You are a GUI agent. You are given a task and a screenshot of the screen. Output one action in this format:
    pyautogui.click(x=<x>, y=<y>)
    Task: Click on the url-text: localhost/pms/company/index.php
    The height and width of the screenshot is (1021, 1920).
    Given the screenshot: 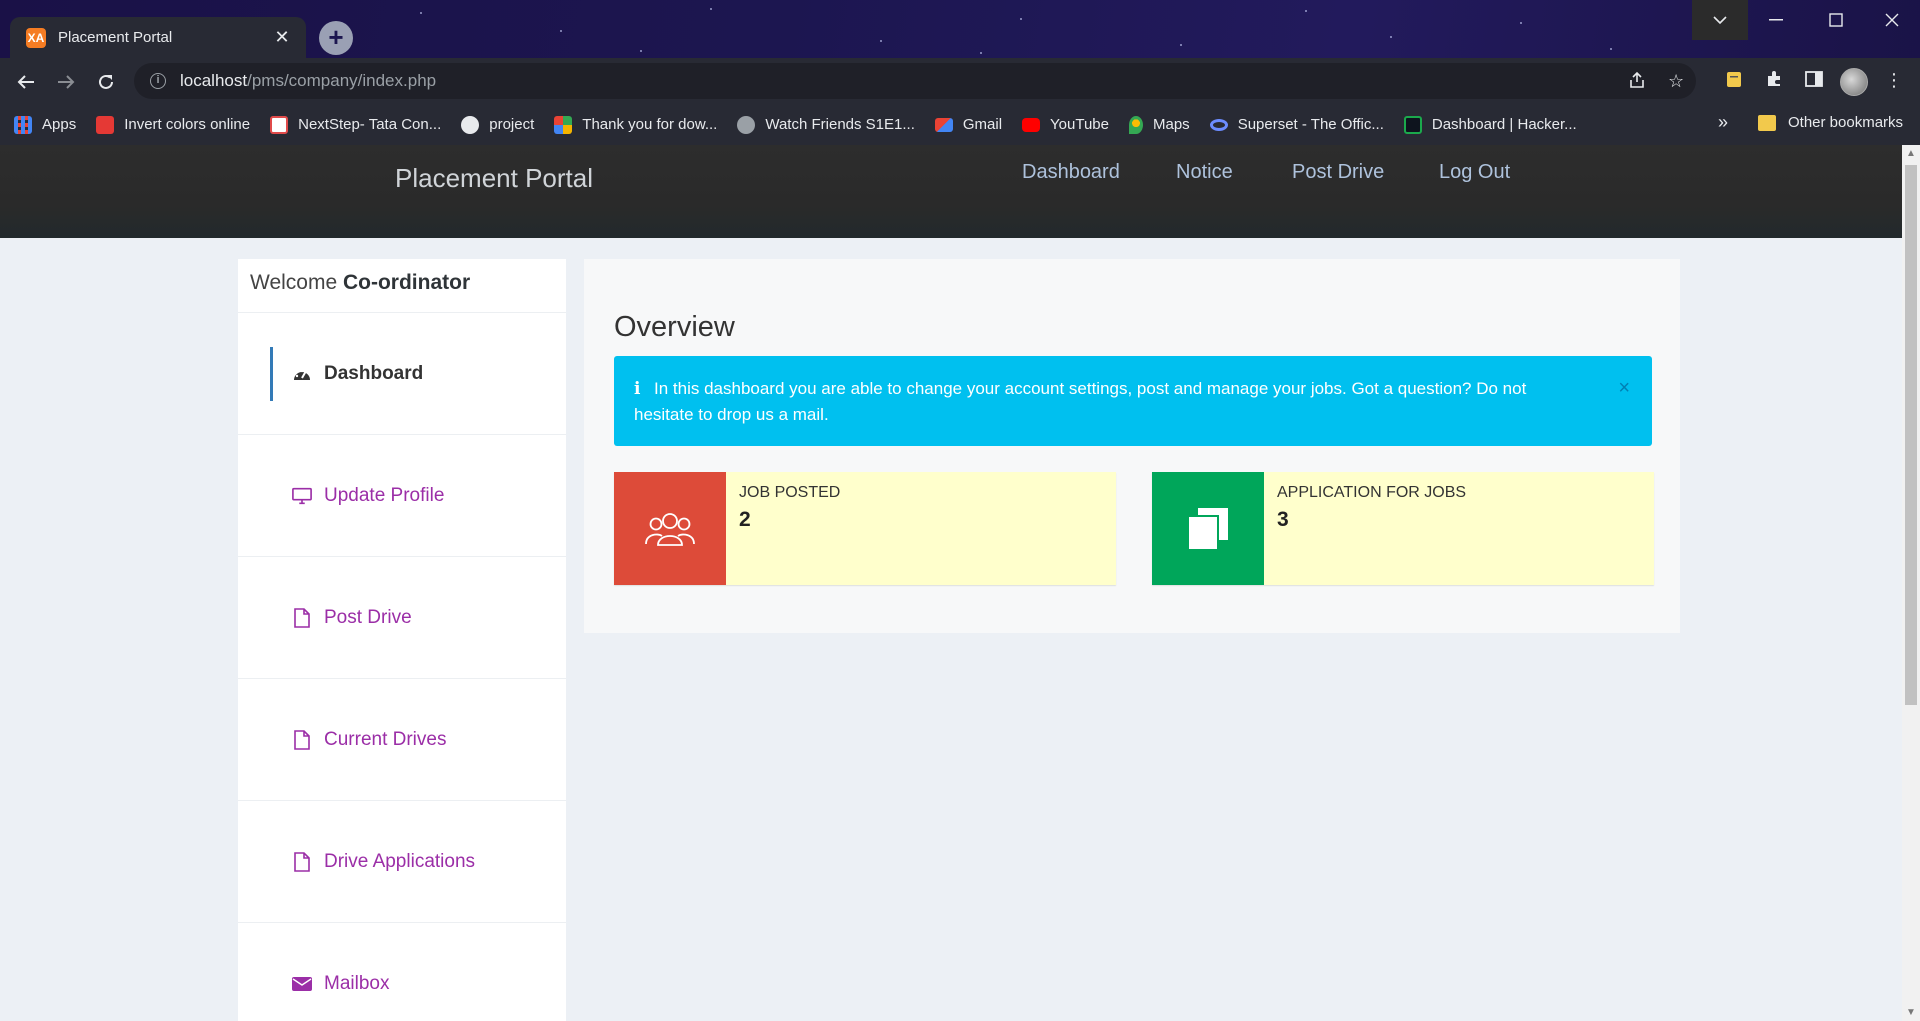 What is the action you would take?
    pyautogui.click(x=308, y=80)
    